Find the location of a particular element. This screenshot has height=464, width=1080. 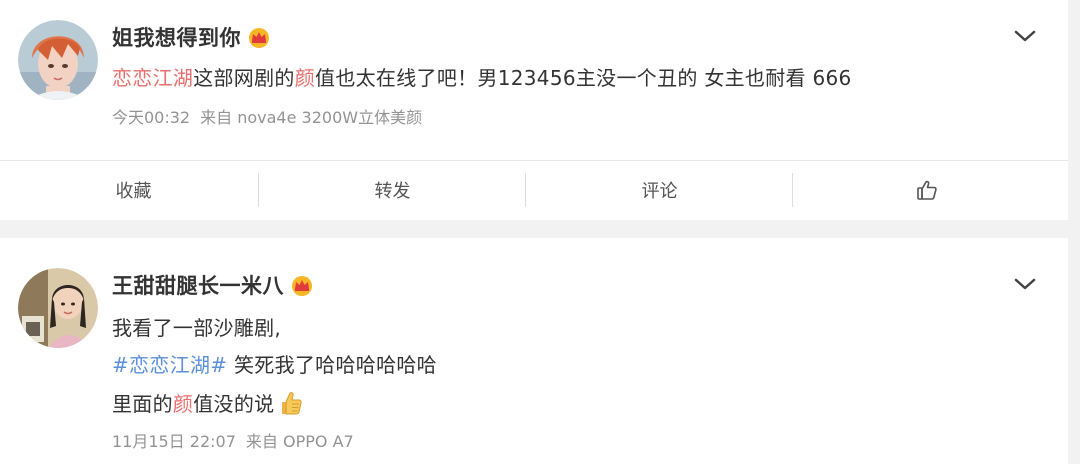

repost-label: 转发 is located at coordinates (392, 191).